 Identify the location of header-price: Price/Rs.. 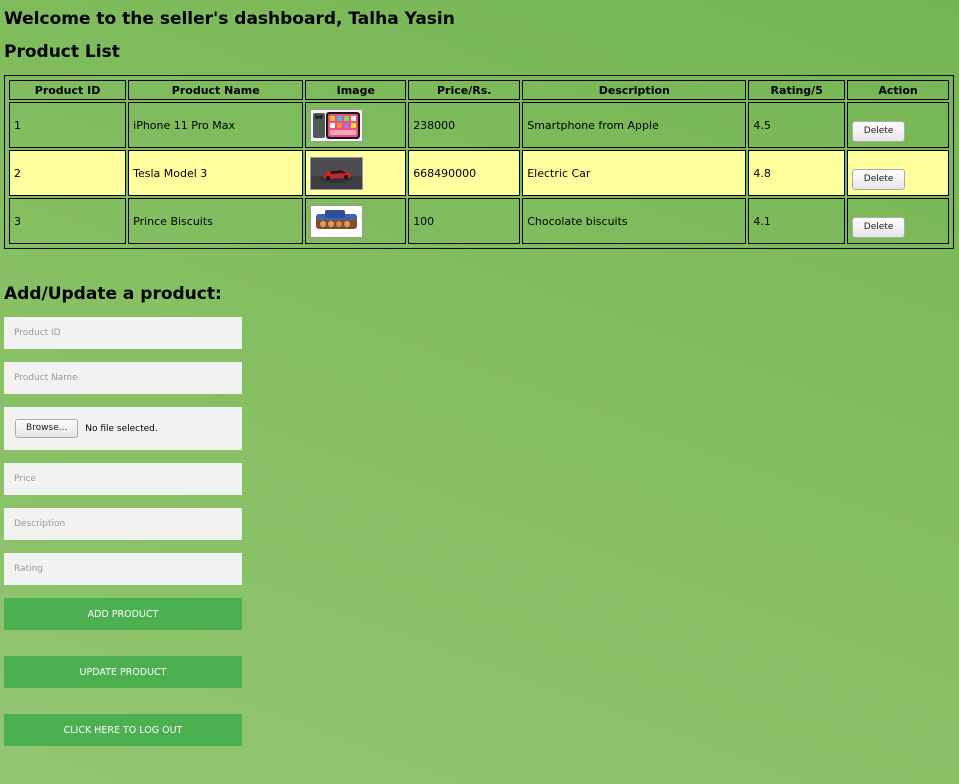
(464, 90).